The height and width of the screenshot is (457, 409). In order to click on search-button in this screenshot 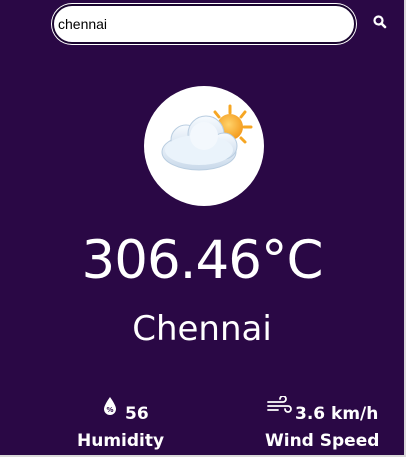, I will do `click(380, 22)`.